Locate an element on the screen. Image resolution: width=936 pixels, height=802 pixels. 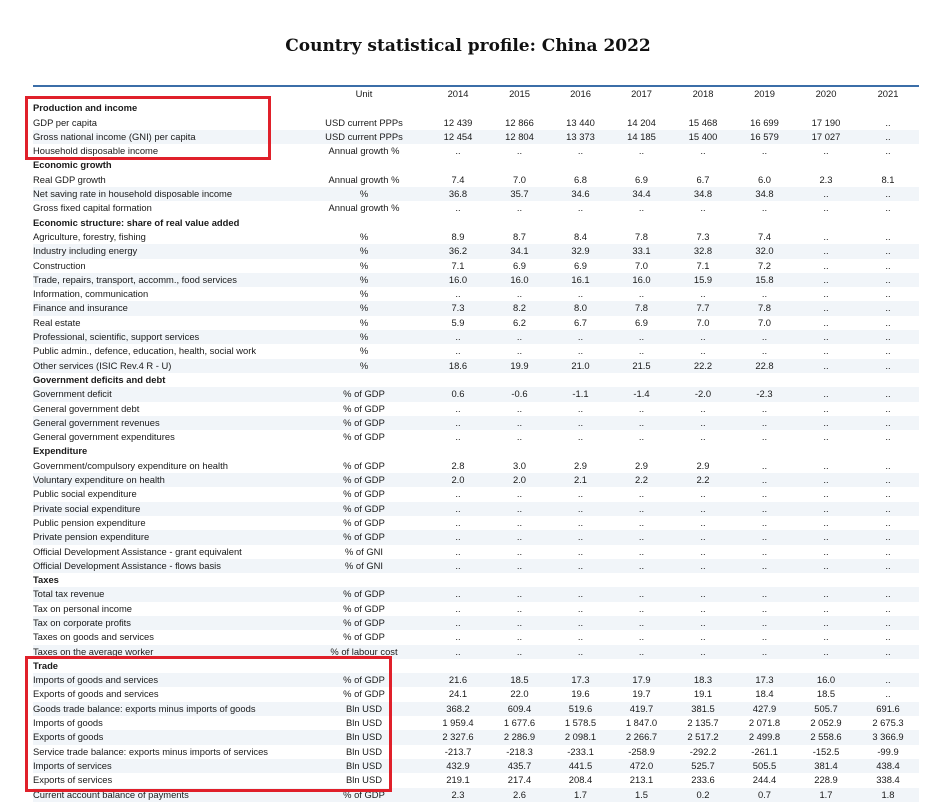
value-cell: 14 185 is located at coordinates (641, 137).